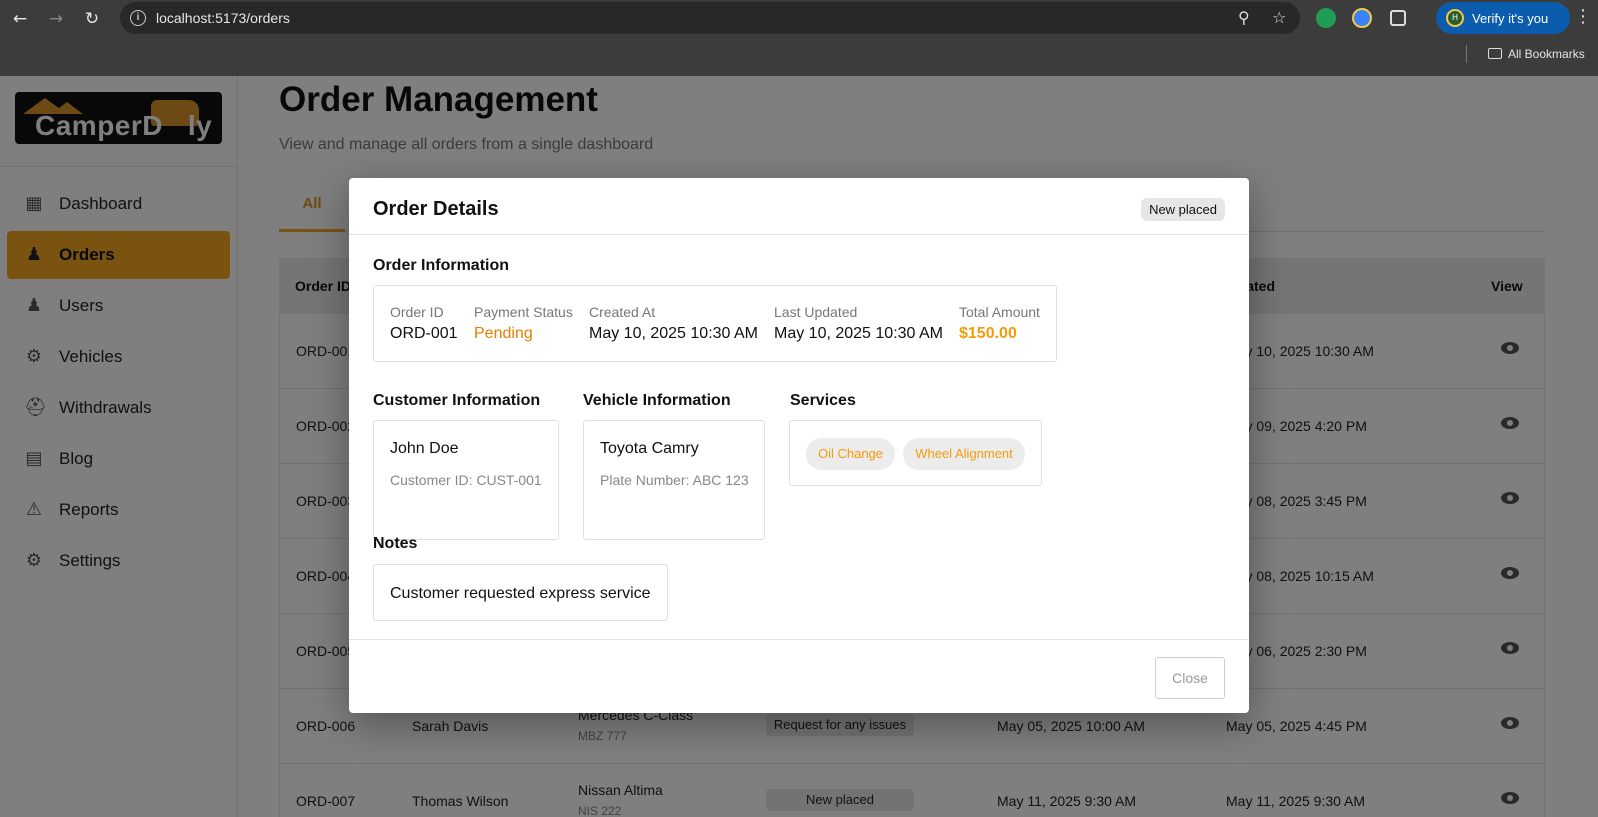 The image size is (1598, 817). Describe the element at coordinates (441, 265) in the screenshot. I see `order-information-heading: Order Information` at that location.